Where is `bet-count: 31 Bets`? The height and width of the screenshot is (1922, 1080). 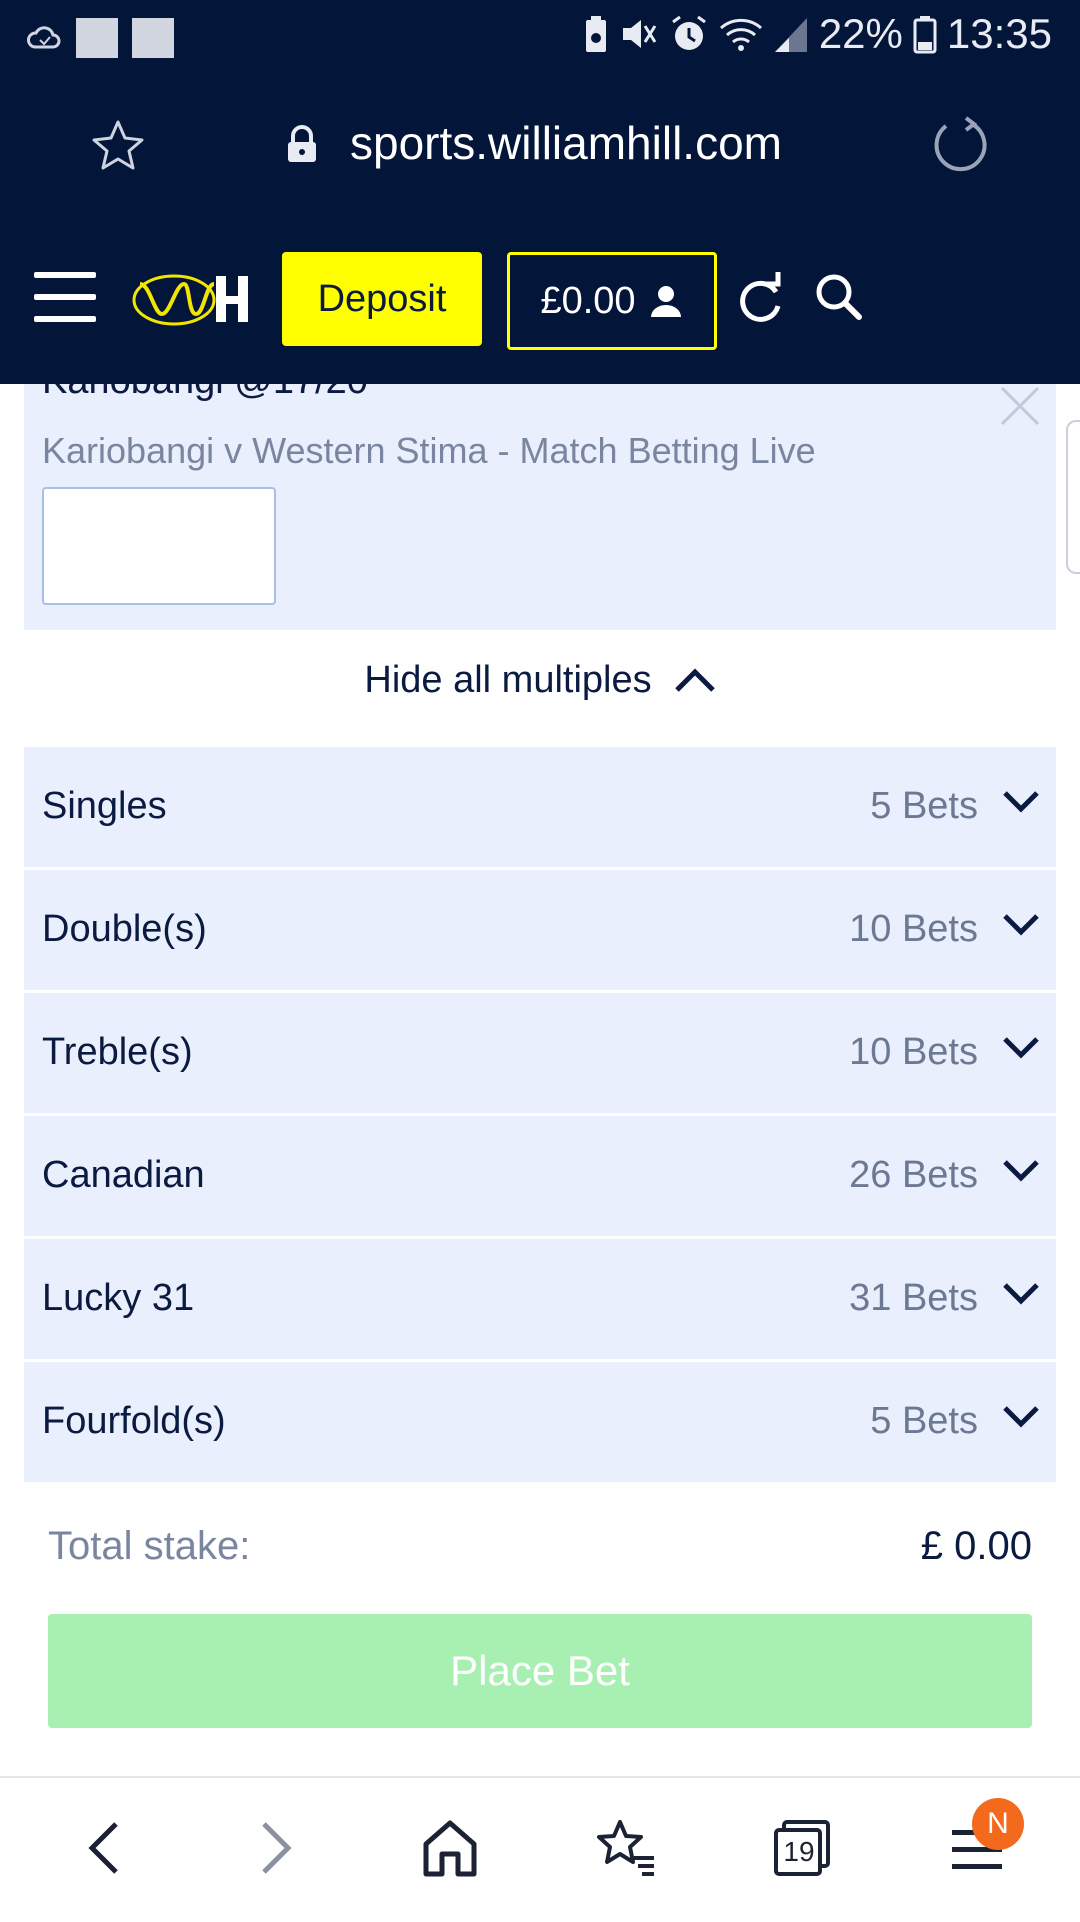 bet-count: 31 Bets is located at coordinates (913, 1298).